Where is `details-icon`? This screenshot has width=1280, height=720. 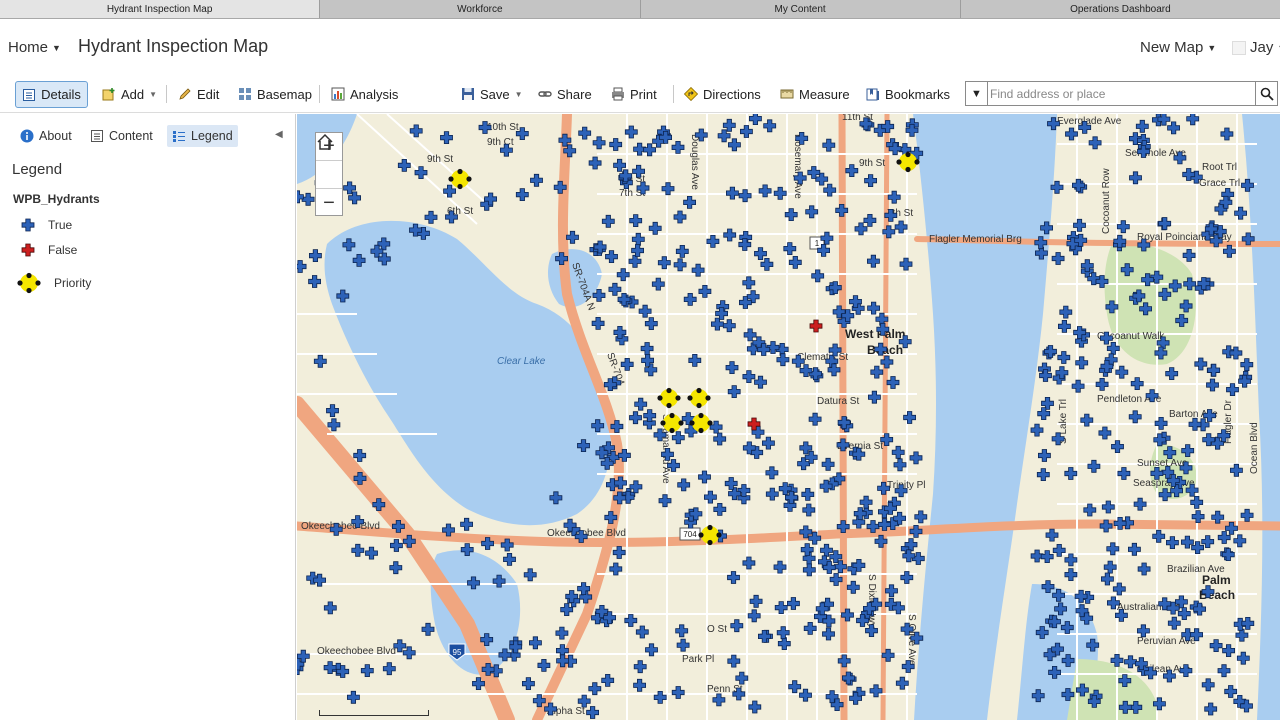 details-icon is located at coordinates (29, 94).